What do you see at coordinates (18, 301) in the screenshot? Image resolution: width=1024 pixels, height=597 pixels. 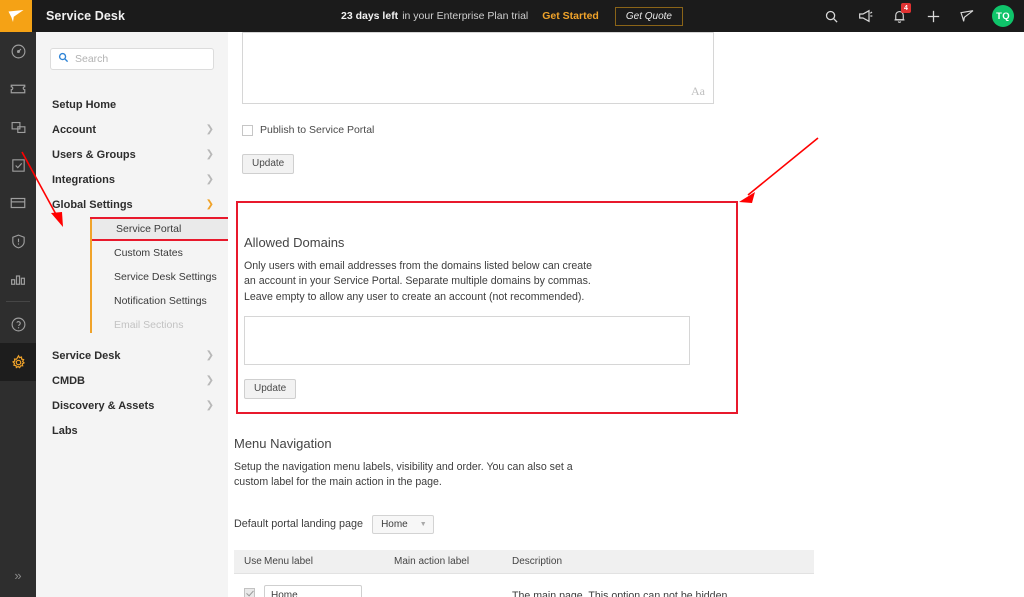 I see `rail-divider` at bounding box center [18, 301].